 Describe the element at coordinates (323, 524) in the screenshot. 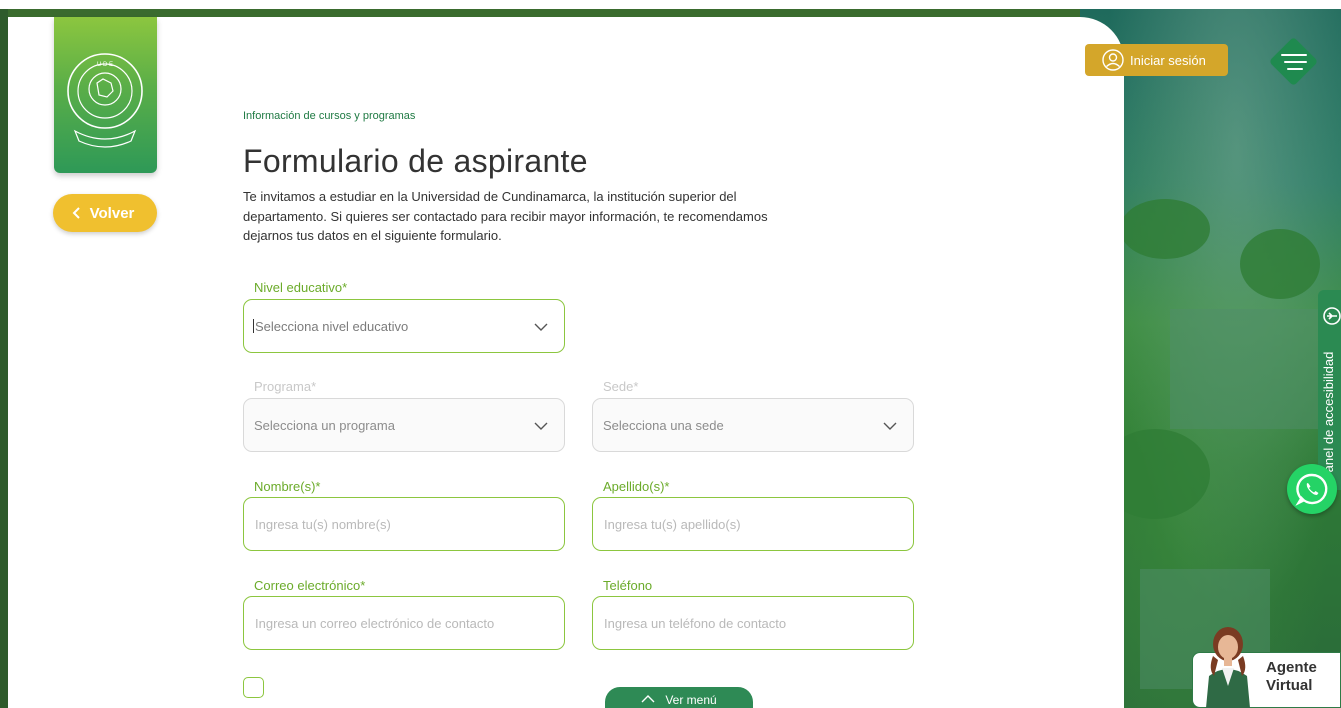

I see `nombre-placeholder: Ingresa tu(s) nombre(s)` at that location.